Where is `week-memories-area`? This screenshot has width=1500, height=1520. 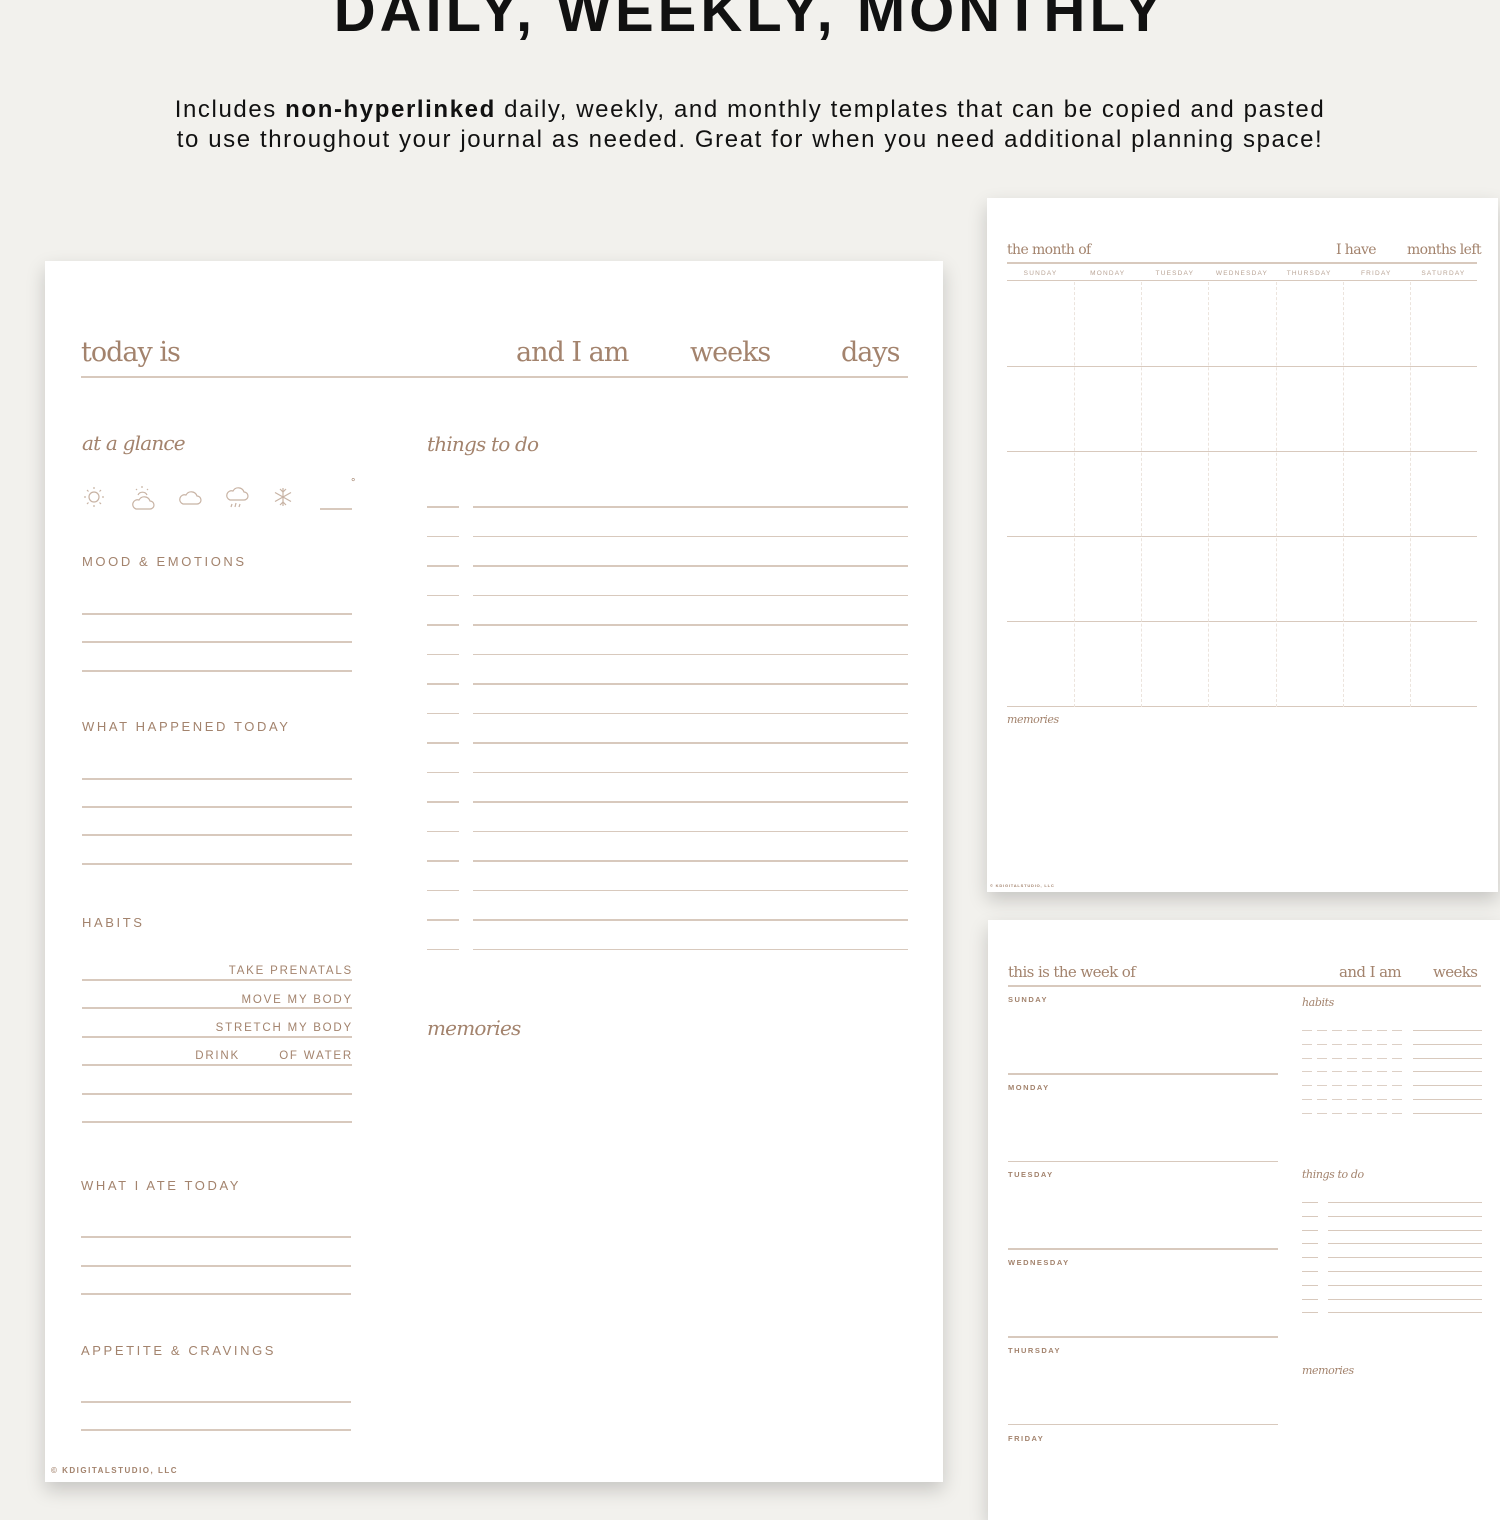
week-memories-area is located at coordinates (1392, 1445).